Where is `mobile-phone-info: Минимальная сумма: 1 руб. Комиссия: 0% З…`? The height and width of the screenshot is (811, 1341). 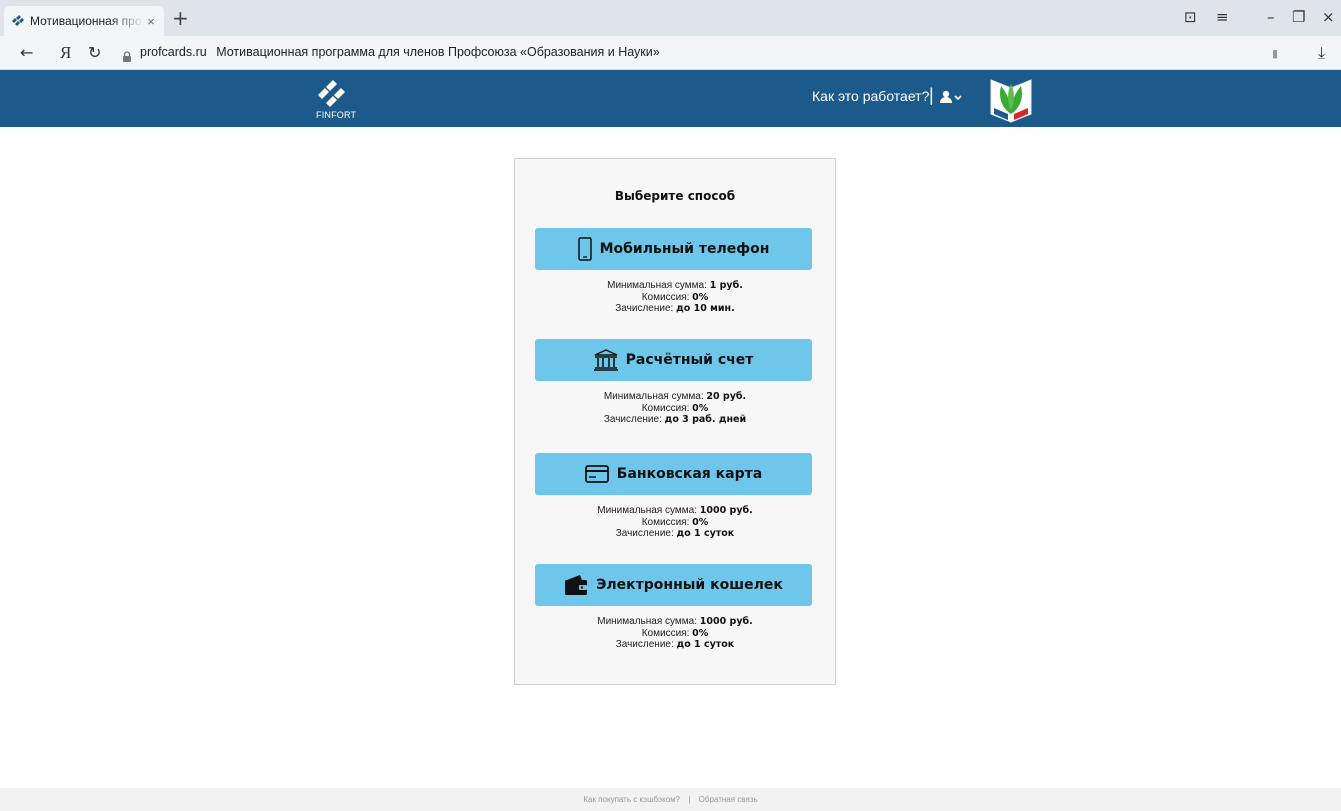 mobile-phone-info: Минимальная сумма: 1 руб. Комиссия: 0% З… is located at coordinates (675, 297).